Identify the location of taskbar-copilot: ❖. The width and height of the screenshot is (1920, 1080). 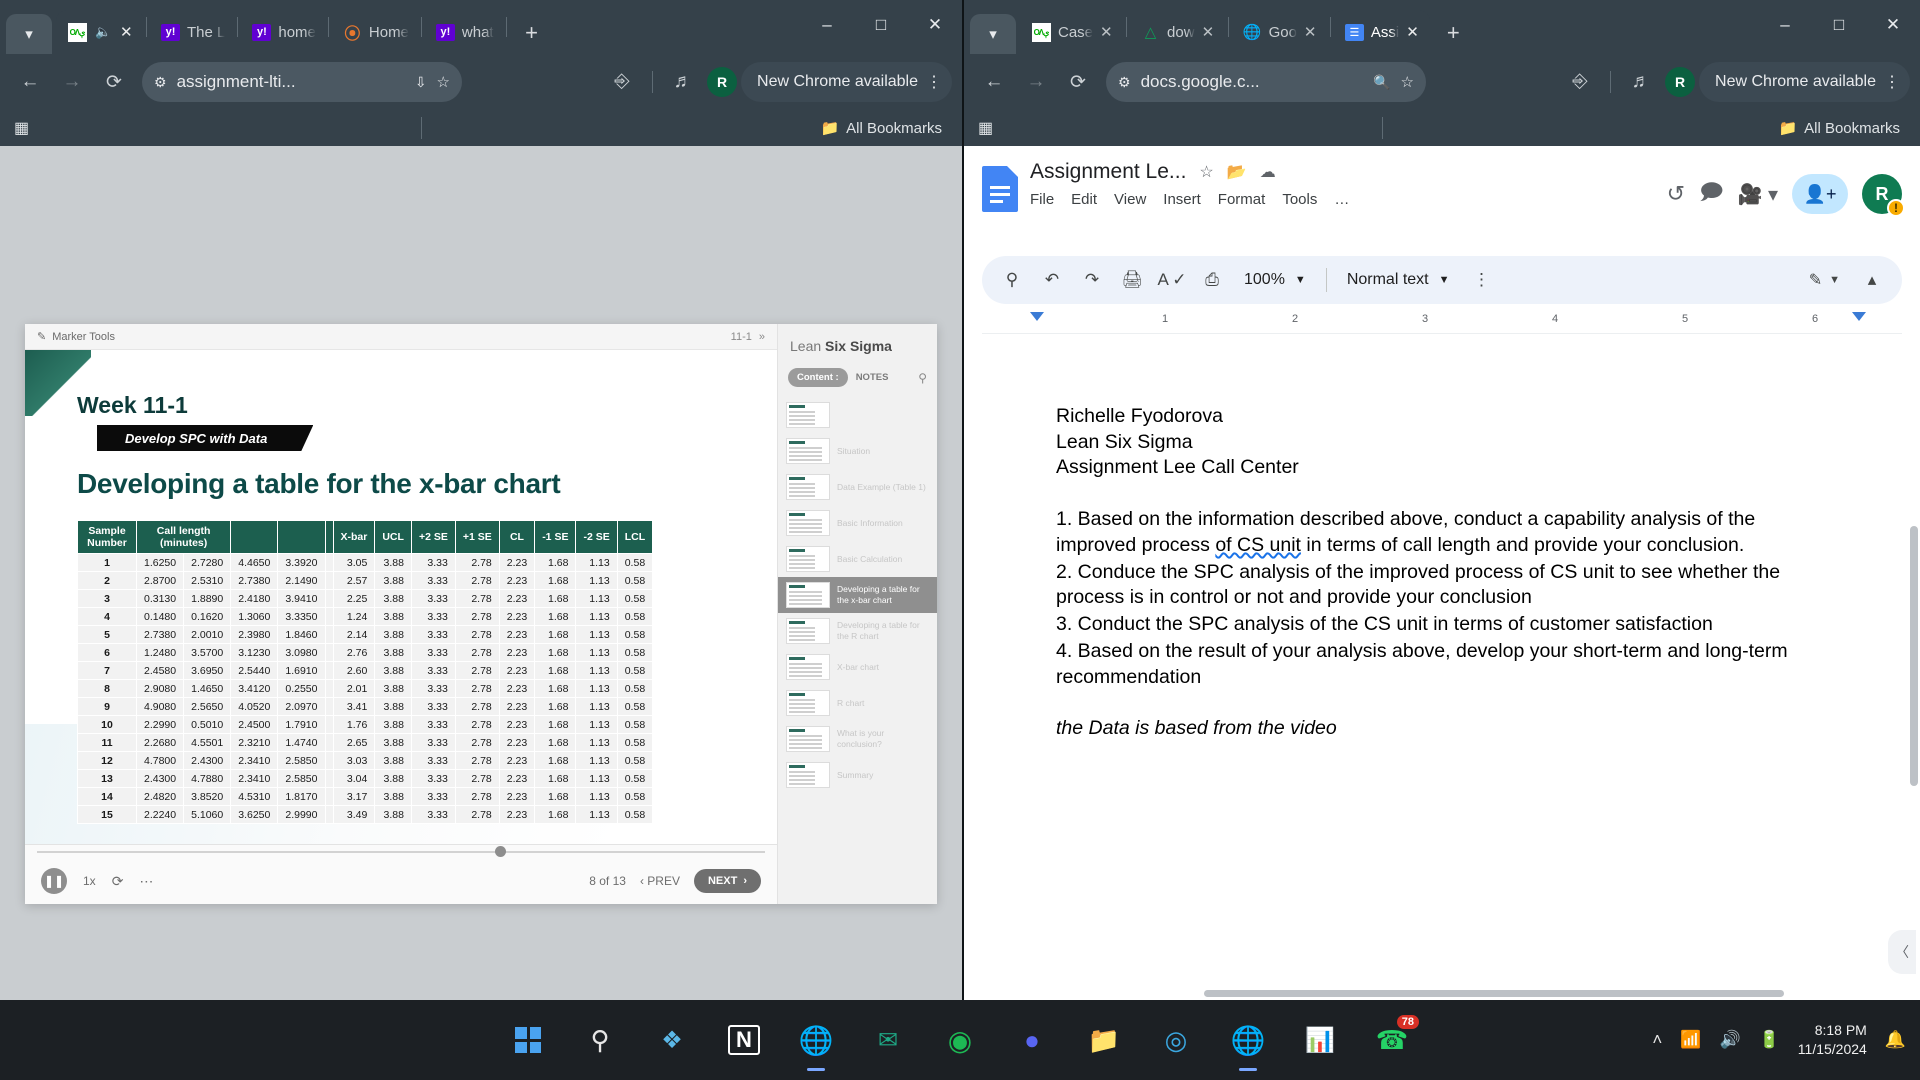
(672, 1040).